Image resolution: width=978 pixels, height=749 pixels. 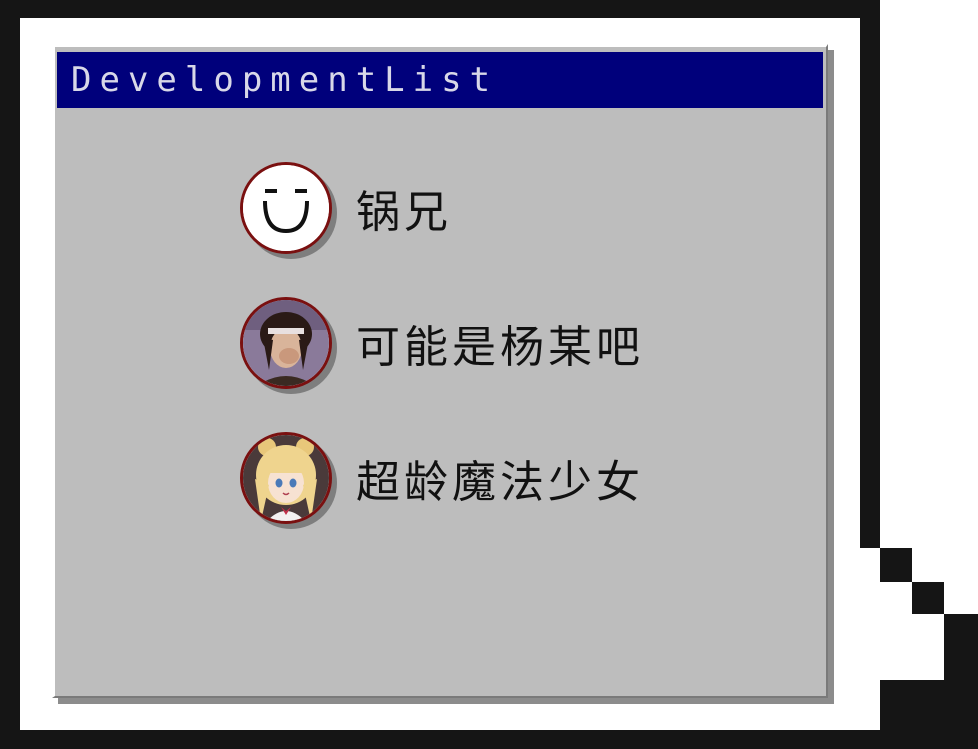 What do you see at coordinates (286, 208) in the screenshot?
I see `smiley-face-icon` at bounding box center [286, 208].